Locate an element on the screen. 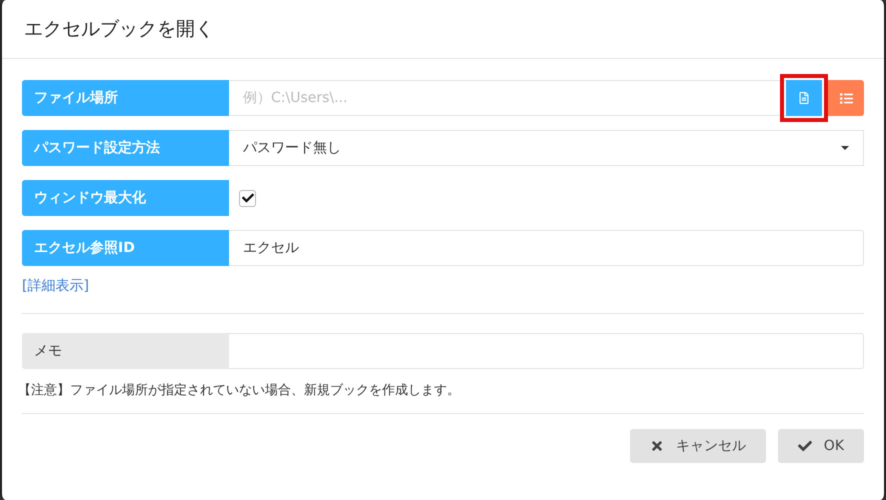 The height and width of the screenshot is (500, 886). close-icon is located at coordinates (657, 446).